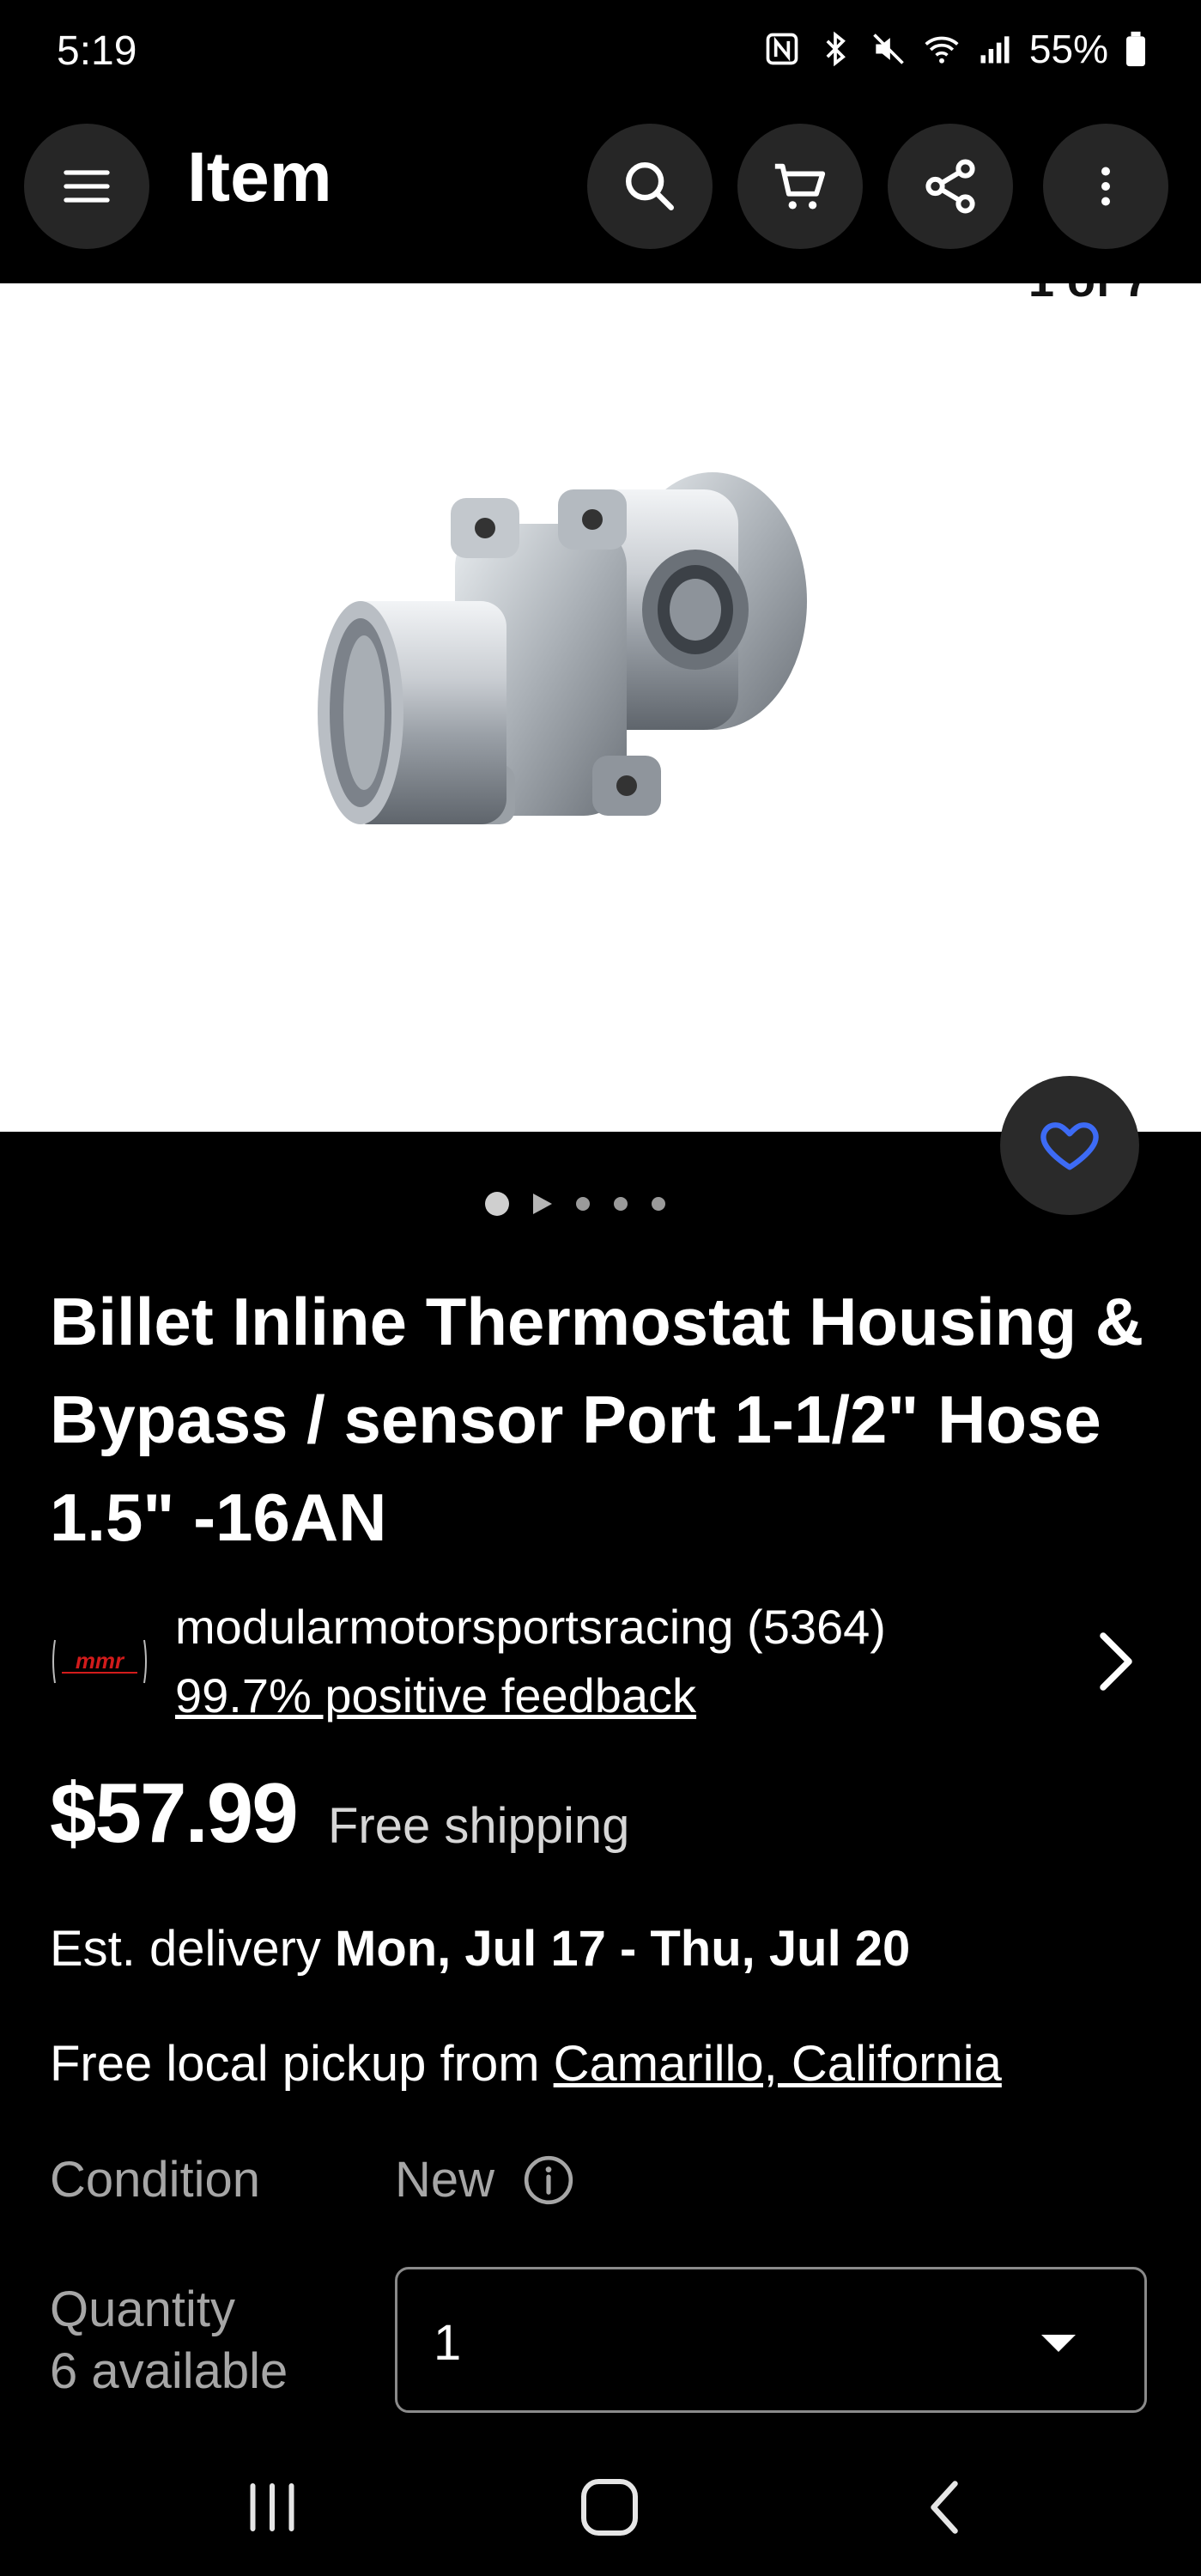 The height and width of the screenshot is (2576, 1201). I want to click on seller-feedback-link: 99.7% positive feedback, so click(435, 1696).